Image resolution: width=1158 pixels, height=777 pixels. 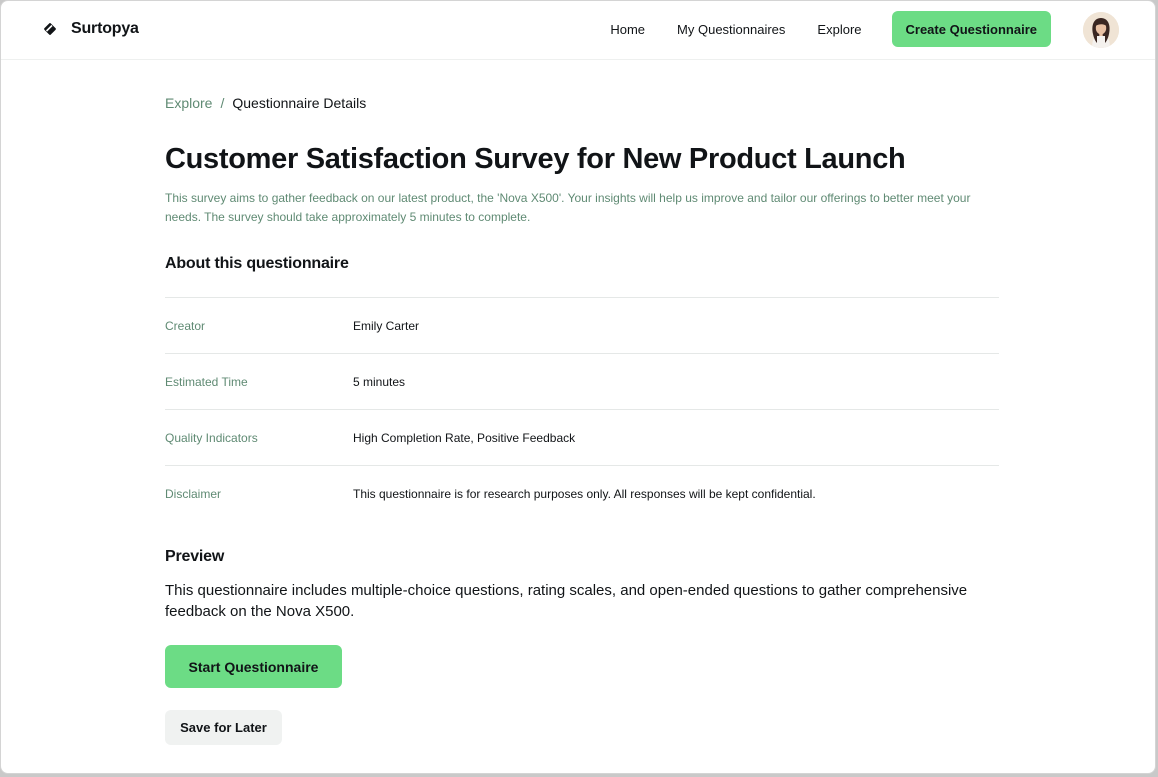 What do you see at coordinates (582, 382) in the screenshot?
I see `detail-row-estimated-time: Estimated Time 5 minutes` at bounding box center [582, 382].